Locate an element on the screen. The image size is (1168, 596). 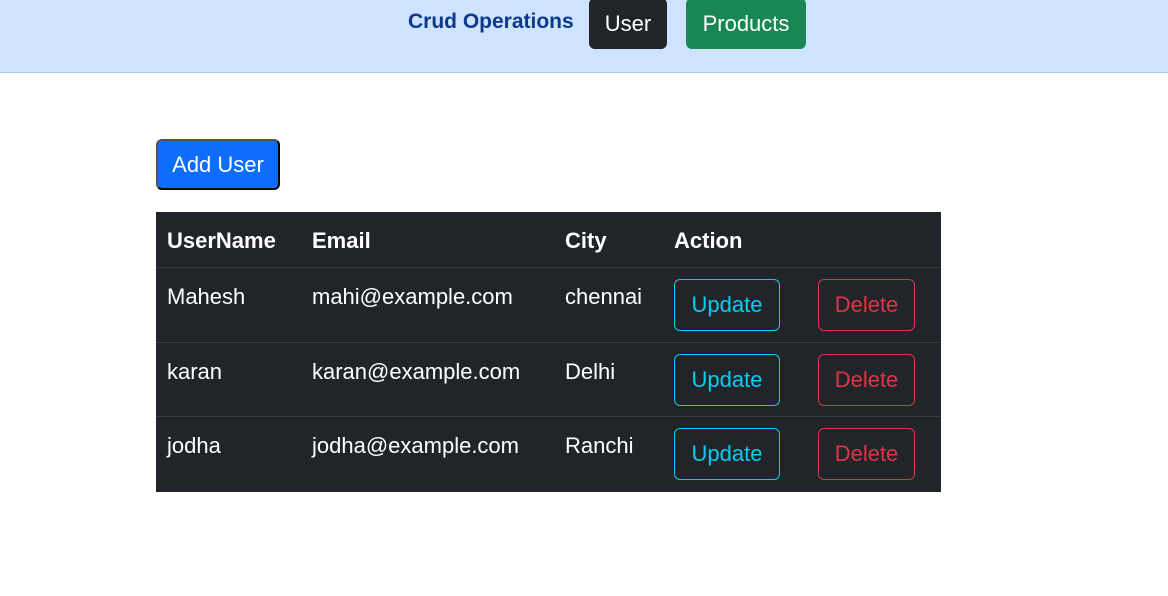
column-header-city: City is located at coordinates (586, 240).